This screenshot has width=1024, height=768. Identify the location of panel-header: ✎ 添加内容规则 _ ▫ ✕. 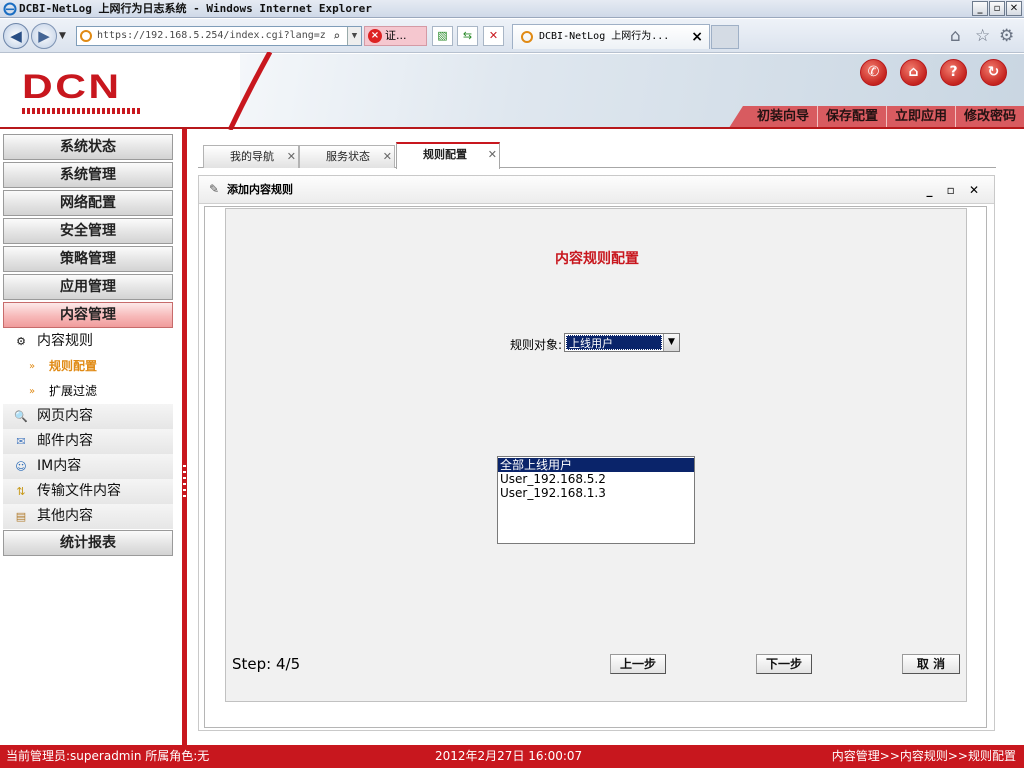
(596, 190).